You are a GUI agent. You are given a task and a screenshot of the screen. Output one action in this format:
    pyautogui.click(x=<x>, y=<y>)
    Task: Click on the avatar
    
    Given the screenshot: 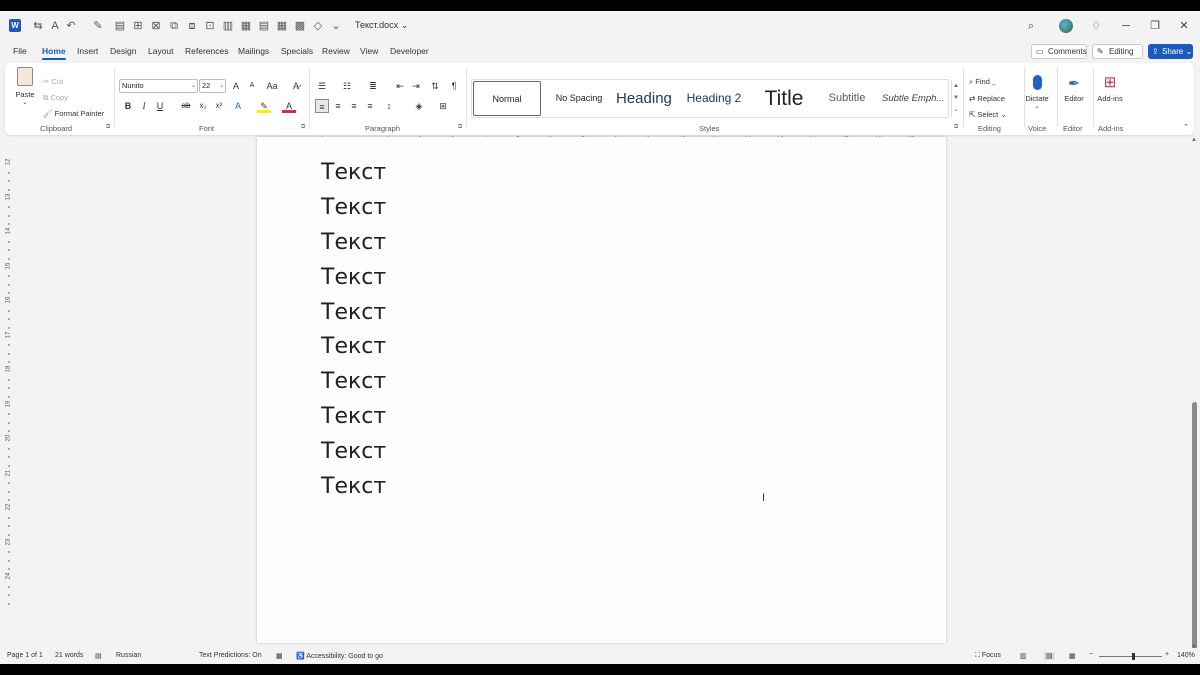 What is the action you would take?
    pyautogui.click(x=1066, y=26)
    